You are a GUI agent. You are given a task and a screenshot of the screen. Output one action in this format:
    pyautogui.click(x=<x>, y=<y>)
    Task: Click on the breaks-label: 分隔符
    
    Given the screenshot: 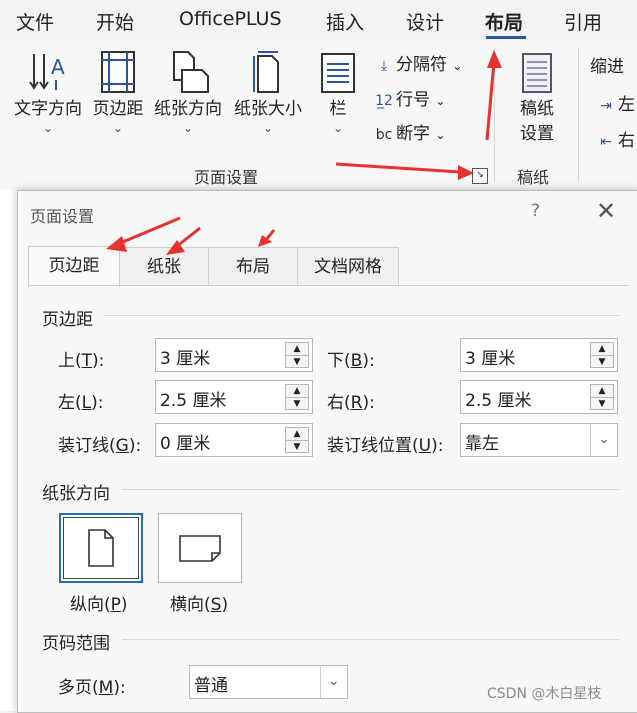 What is the action you would take?
    pyautogui.click(x=421, y=65)
    